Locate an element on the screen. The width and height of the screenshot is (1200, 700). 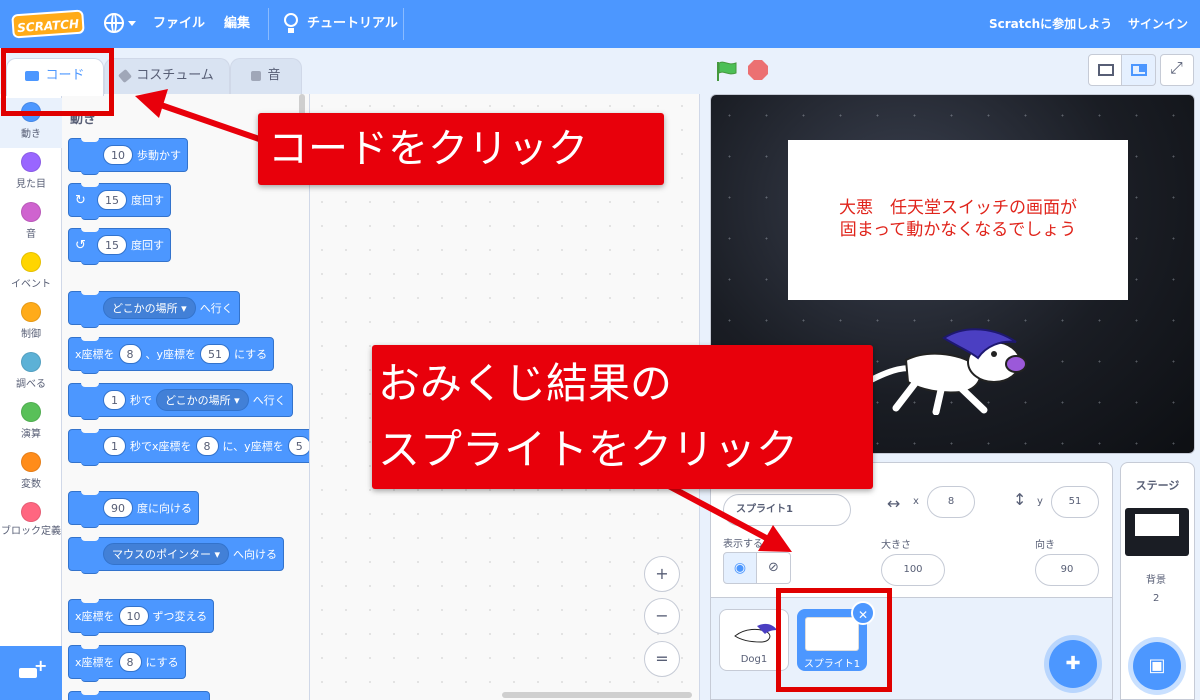
show-sprite-button: ◉ is located at coordinates (740, 568).